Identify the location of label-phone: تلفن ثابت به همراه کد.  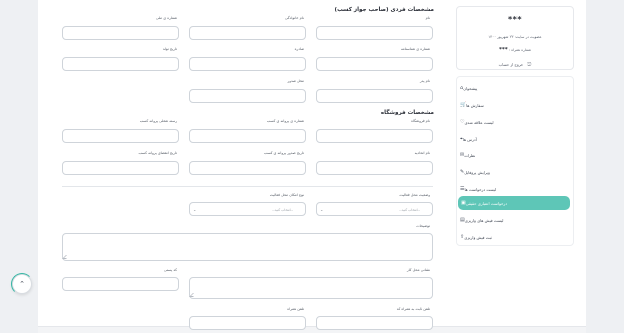
(413, 309).